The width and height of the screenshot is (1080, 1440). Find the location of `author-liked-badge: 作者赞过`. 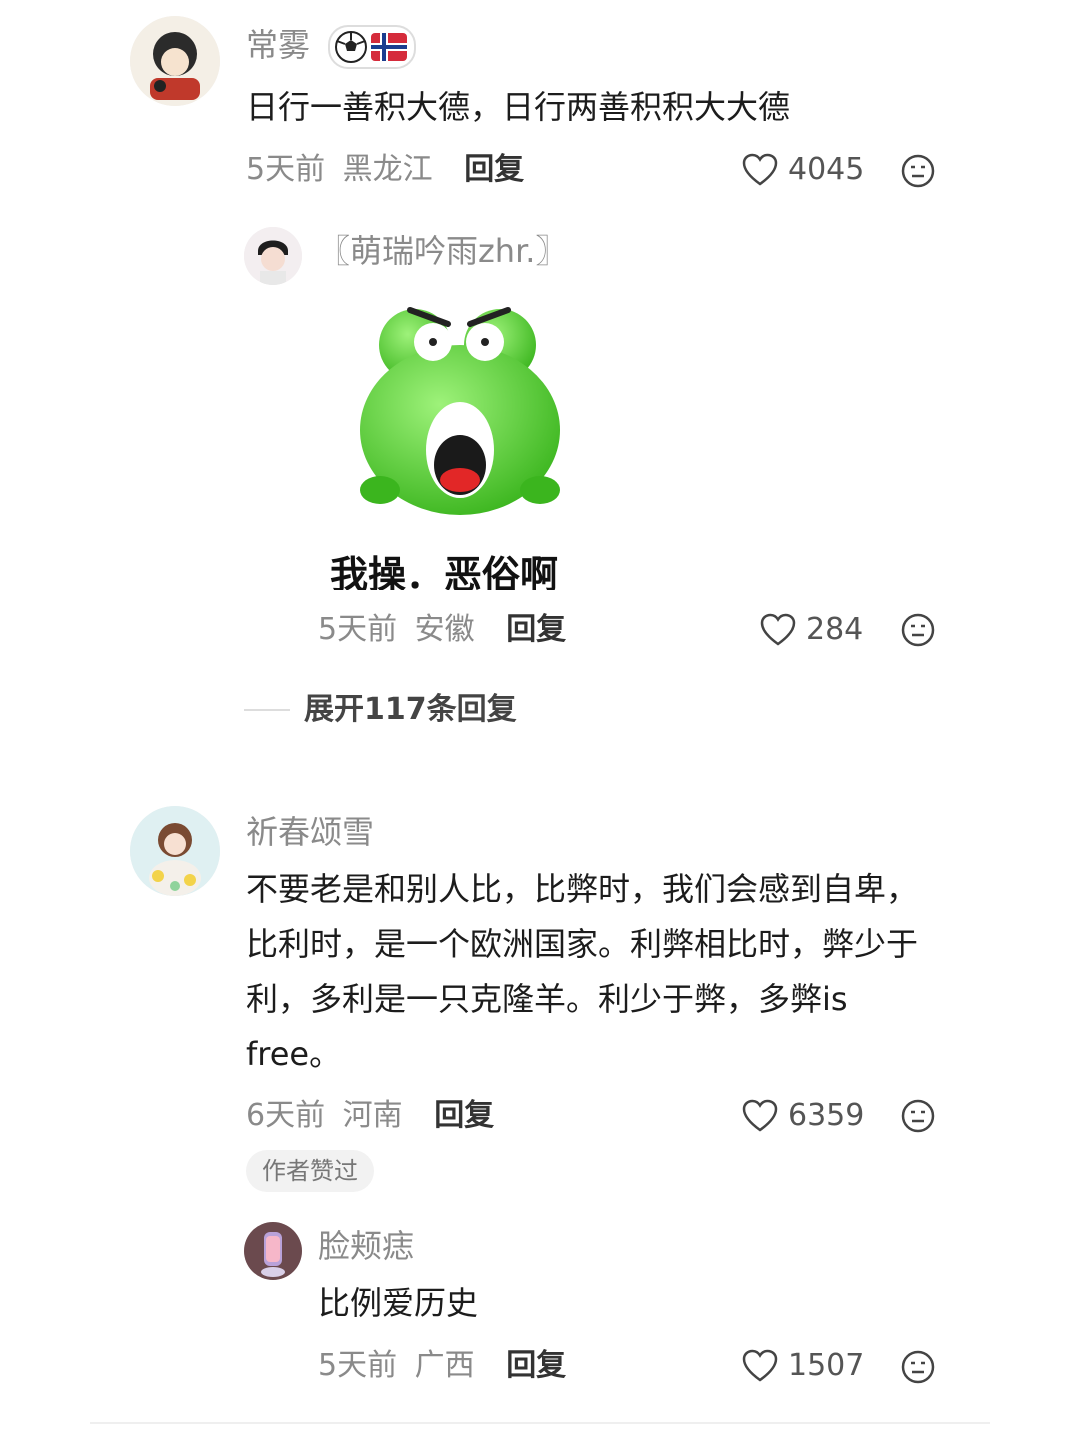

author-liked-badge: 作者赞过 is located at coordinates (310, 1171).